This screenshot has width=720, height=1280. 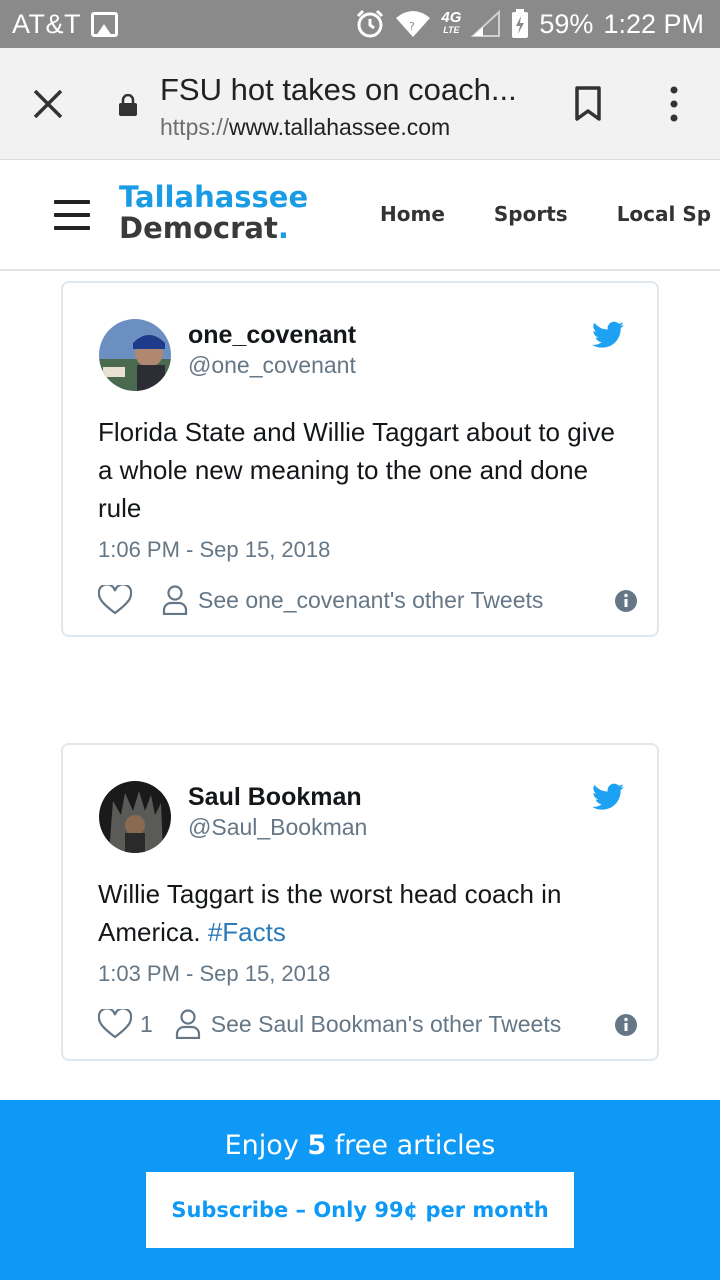 I want to click on nav-home: Home, so click(x=412, y=214).